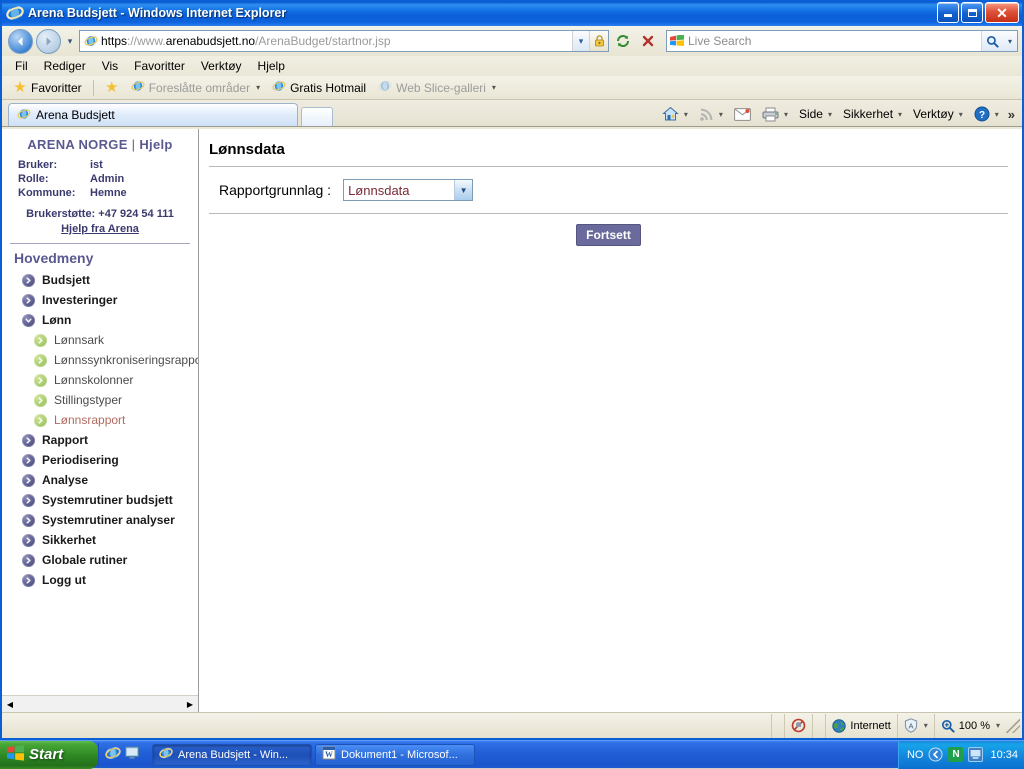 The image size is (1024, 769). What do you see at coordinates (437, 87) in the screenshot?
I see `favorite-web-slice-galleri: Web Slice-galleri ▾` at bounding box center [437, 87].